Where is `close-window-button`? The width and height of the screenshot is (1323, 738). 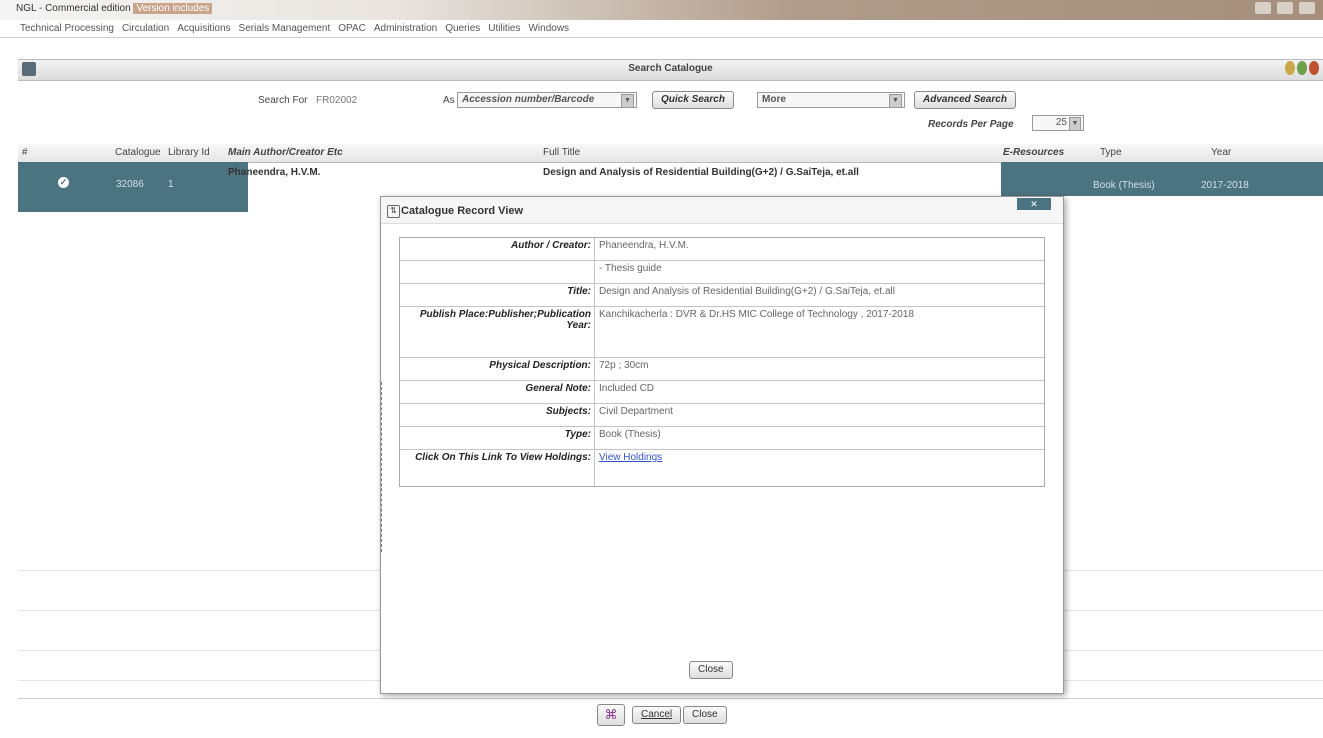 close-window-button is located at coordinates (1307, 8).